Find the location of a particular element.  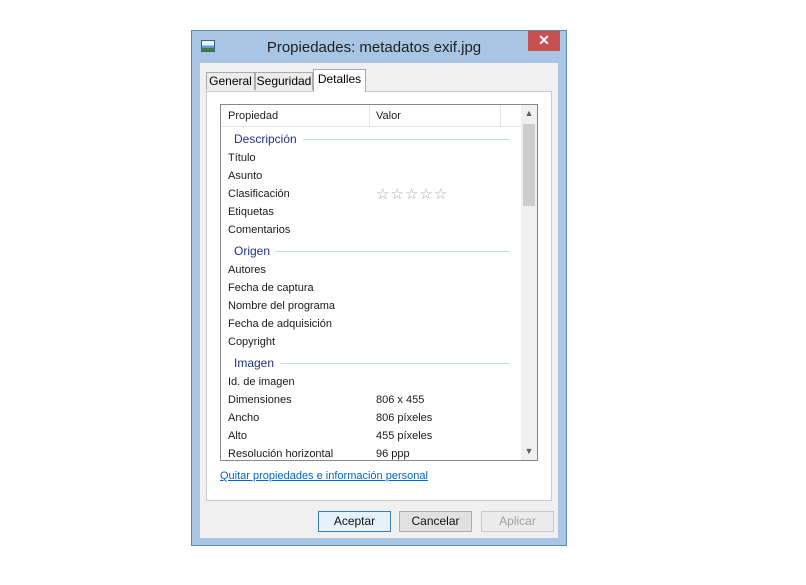

property-name: Etiquetas is located at coordinates (251, 212).